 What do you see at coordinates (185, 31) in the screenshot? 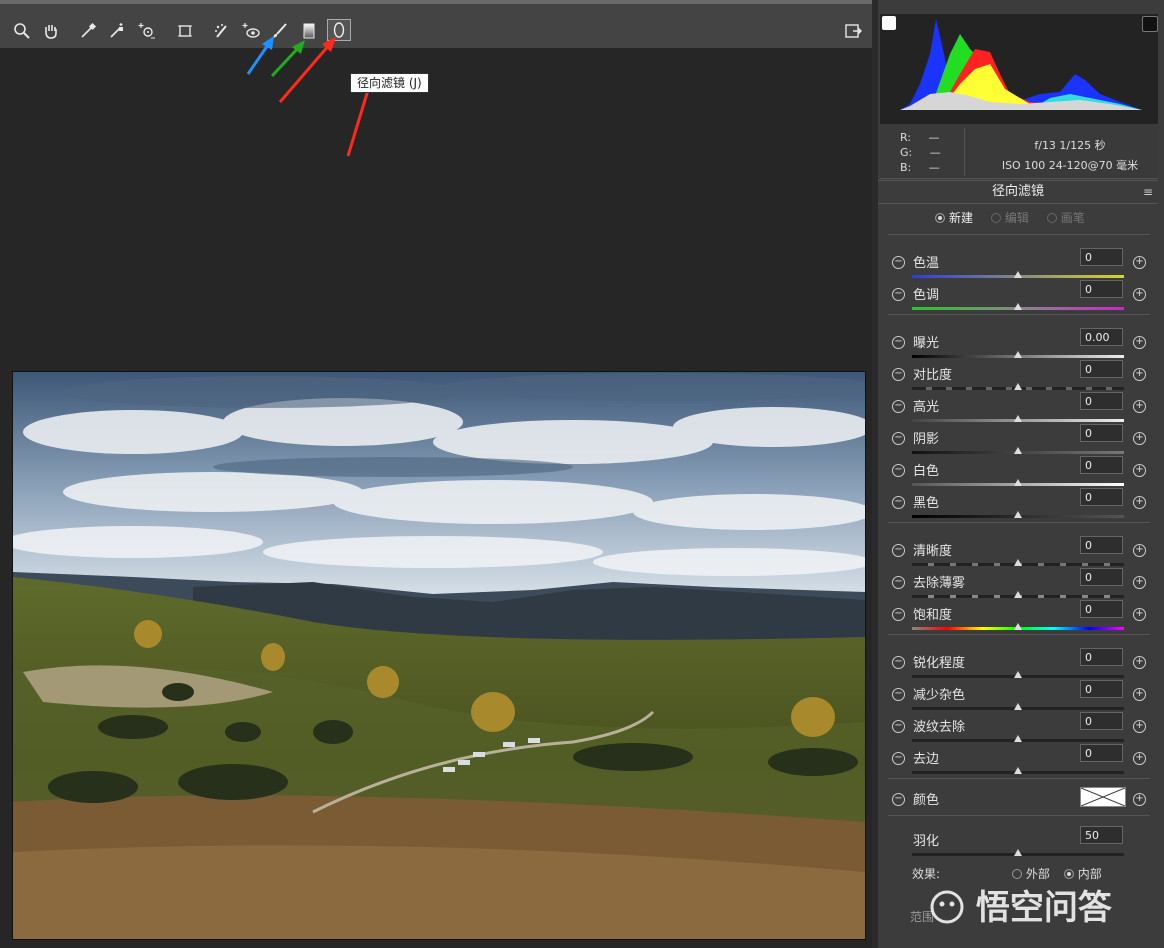
I see `transform-tool-icon` at bounding box center [185, 31].